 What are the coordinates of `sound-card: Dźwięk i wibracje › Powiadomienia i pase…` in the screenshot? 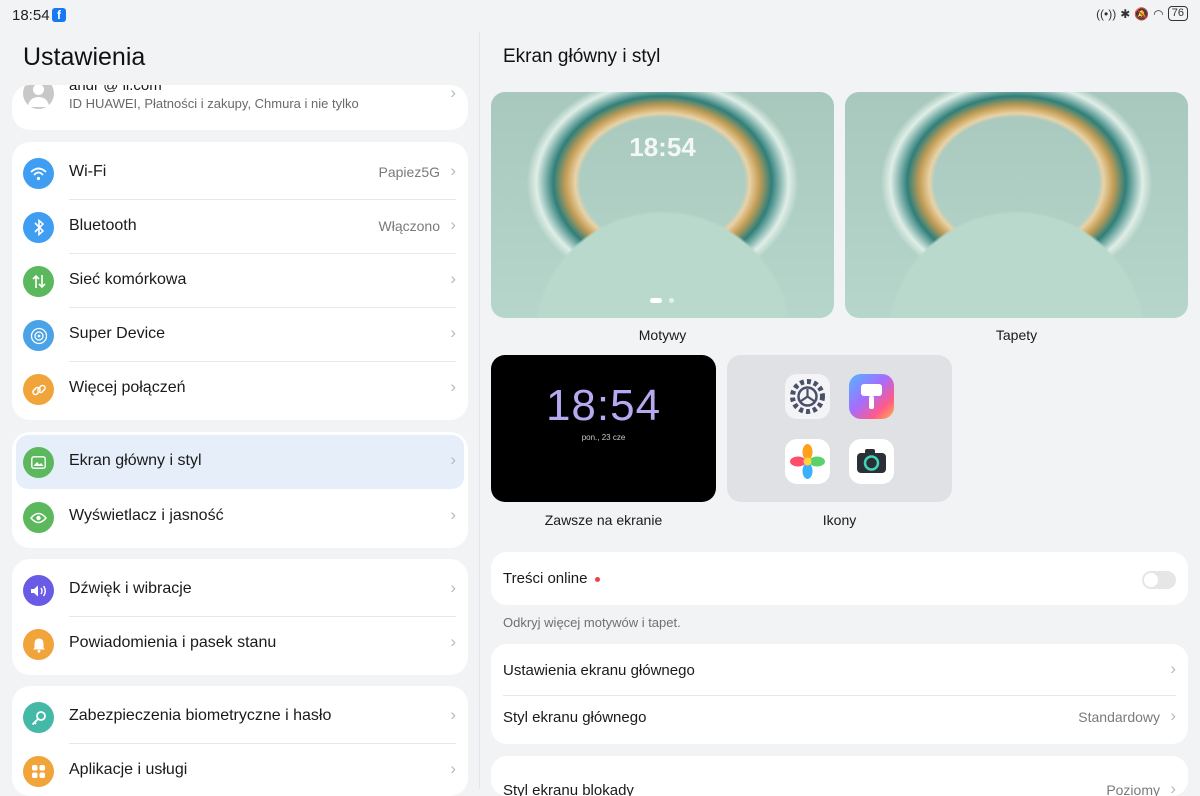 It's located at (240, 617).